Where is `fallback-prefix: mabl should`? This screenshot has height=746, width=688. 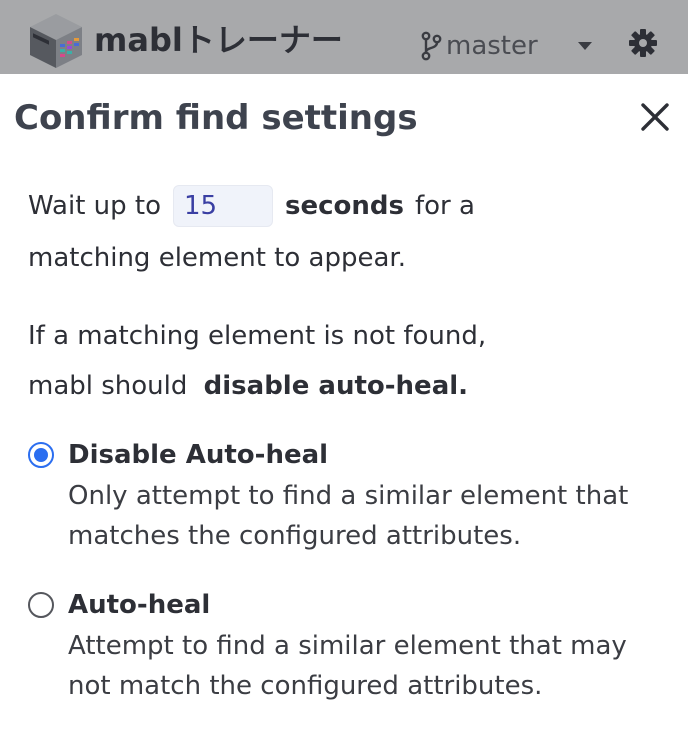 fallback-prefix: mabl should is located at coordinates (108, 386).